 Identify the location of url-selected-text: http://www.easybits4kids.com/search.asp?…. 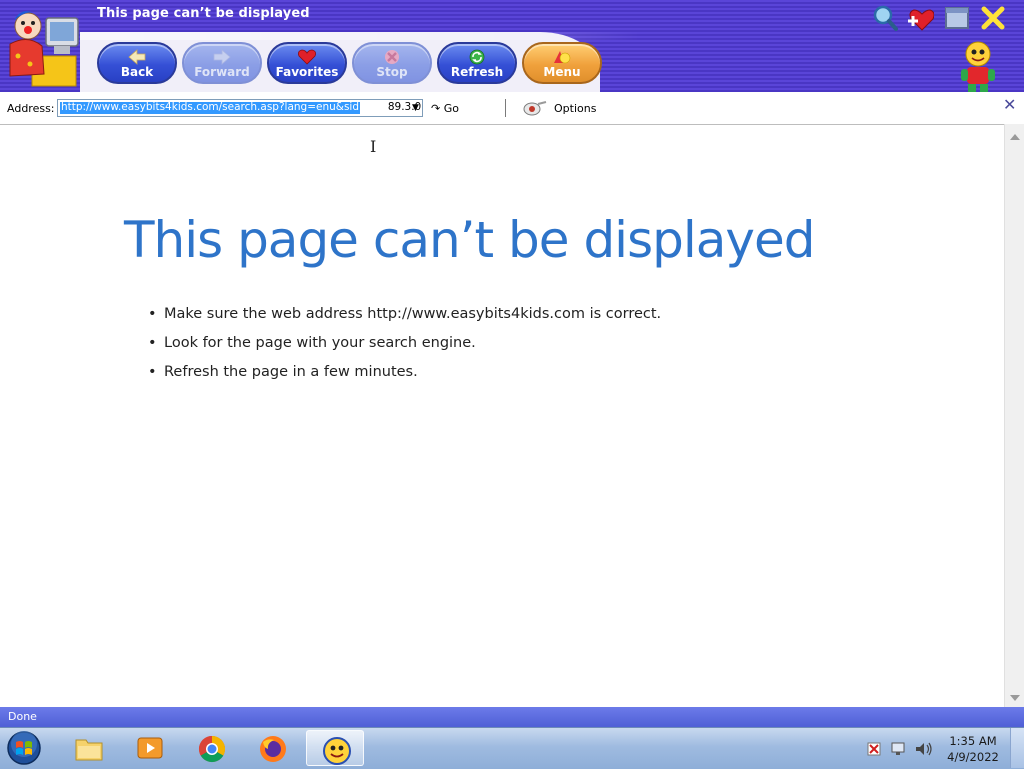
(224, 107).